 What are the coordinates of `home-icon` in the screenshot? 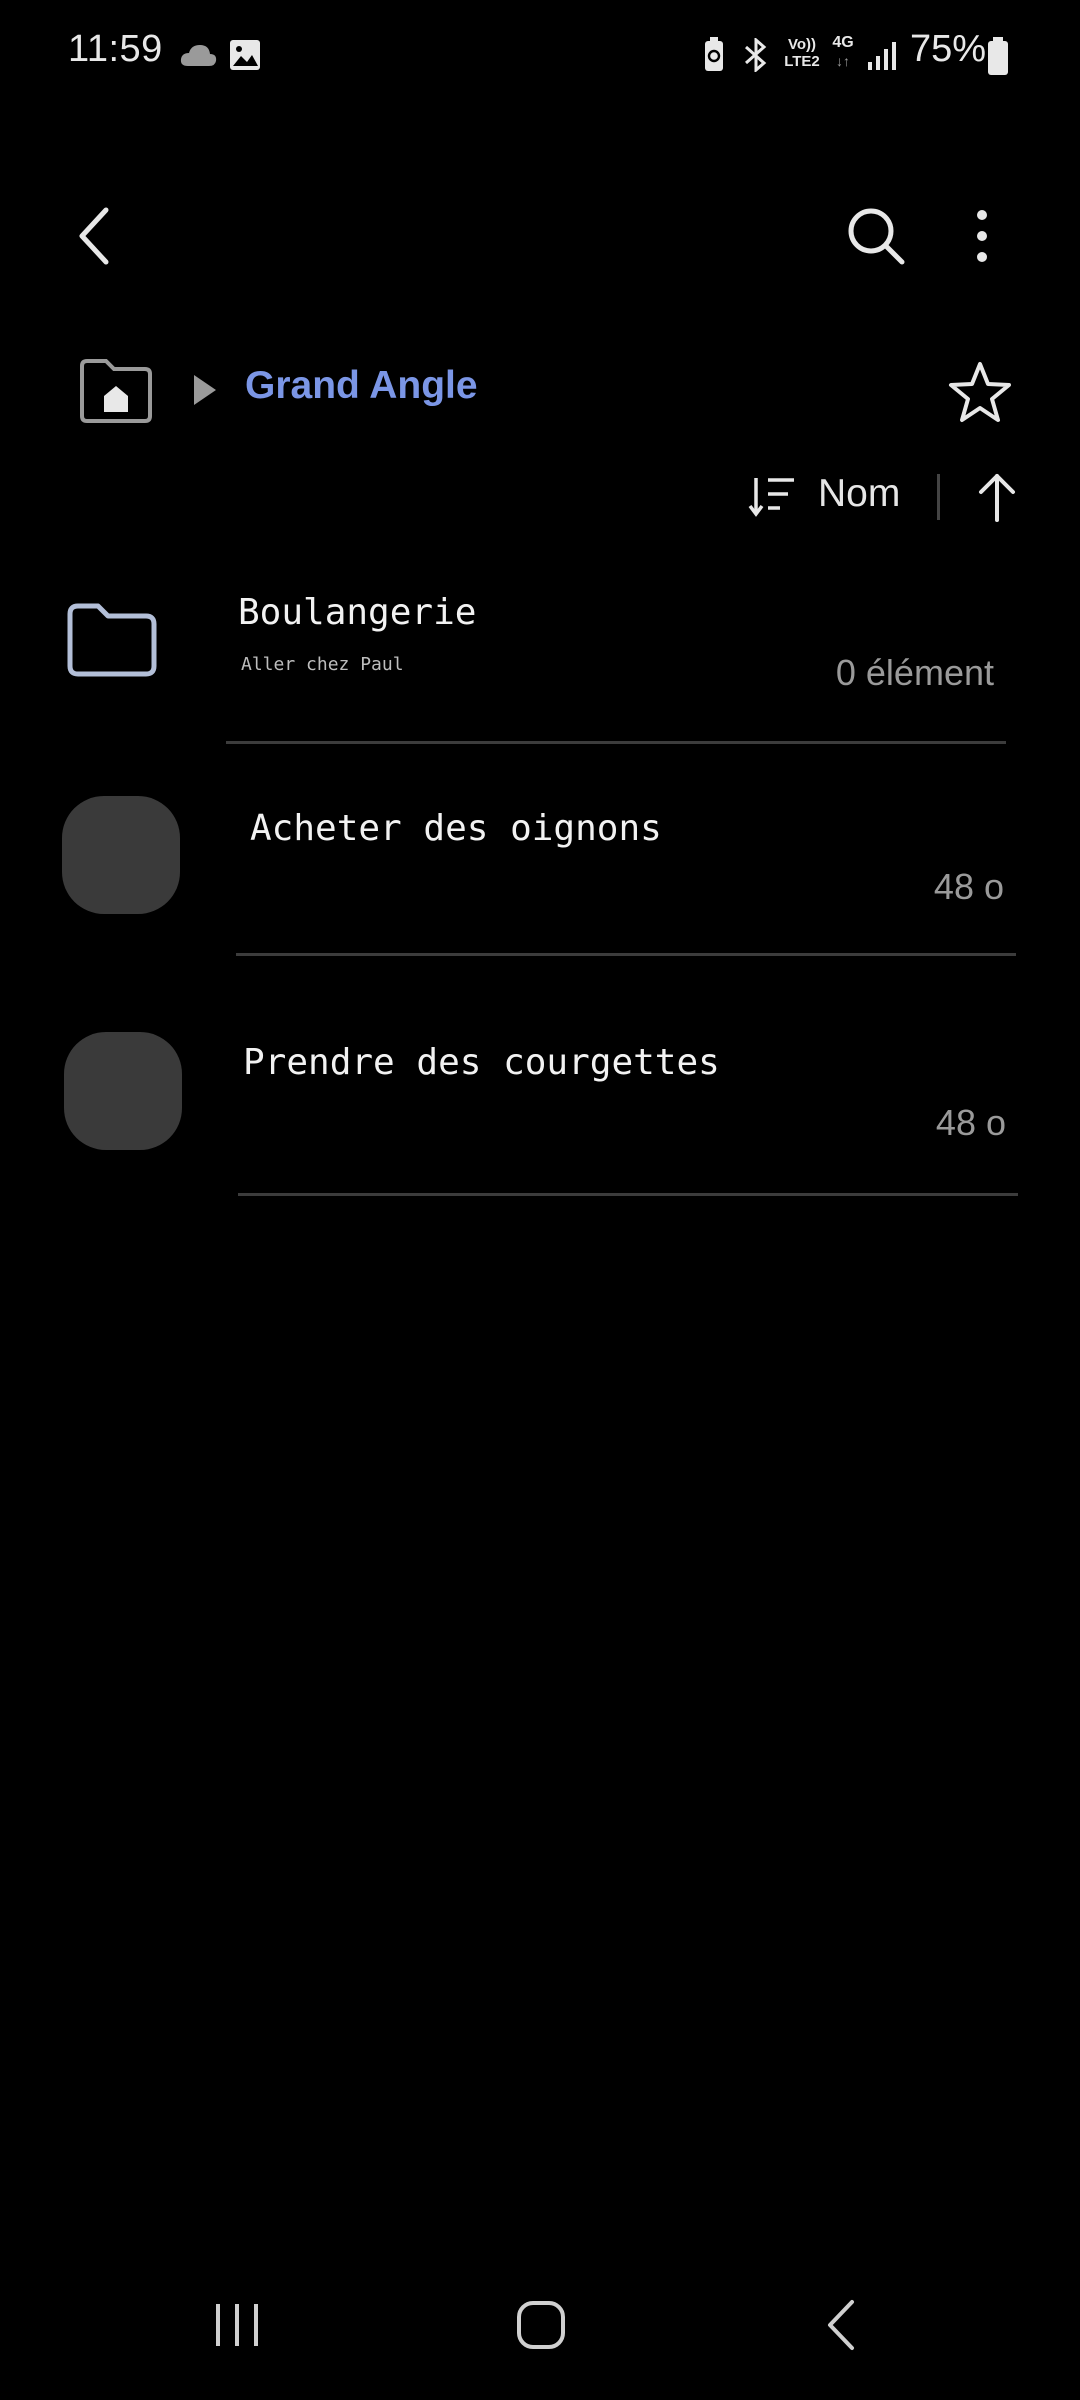 It's located at (541, 2325).